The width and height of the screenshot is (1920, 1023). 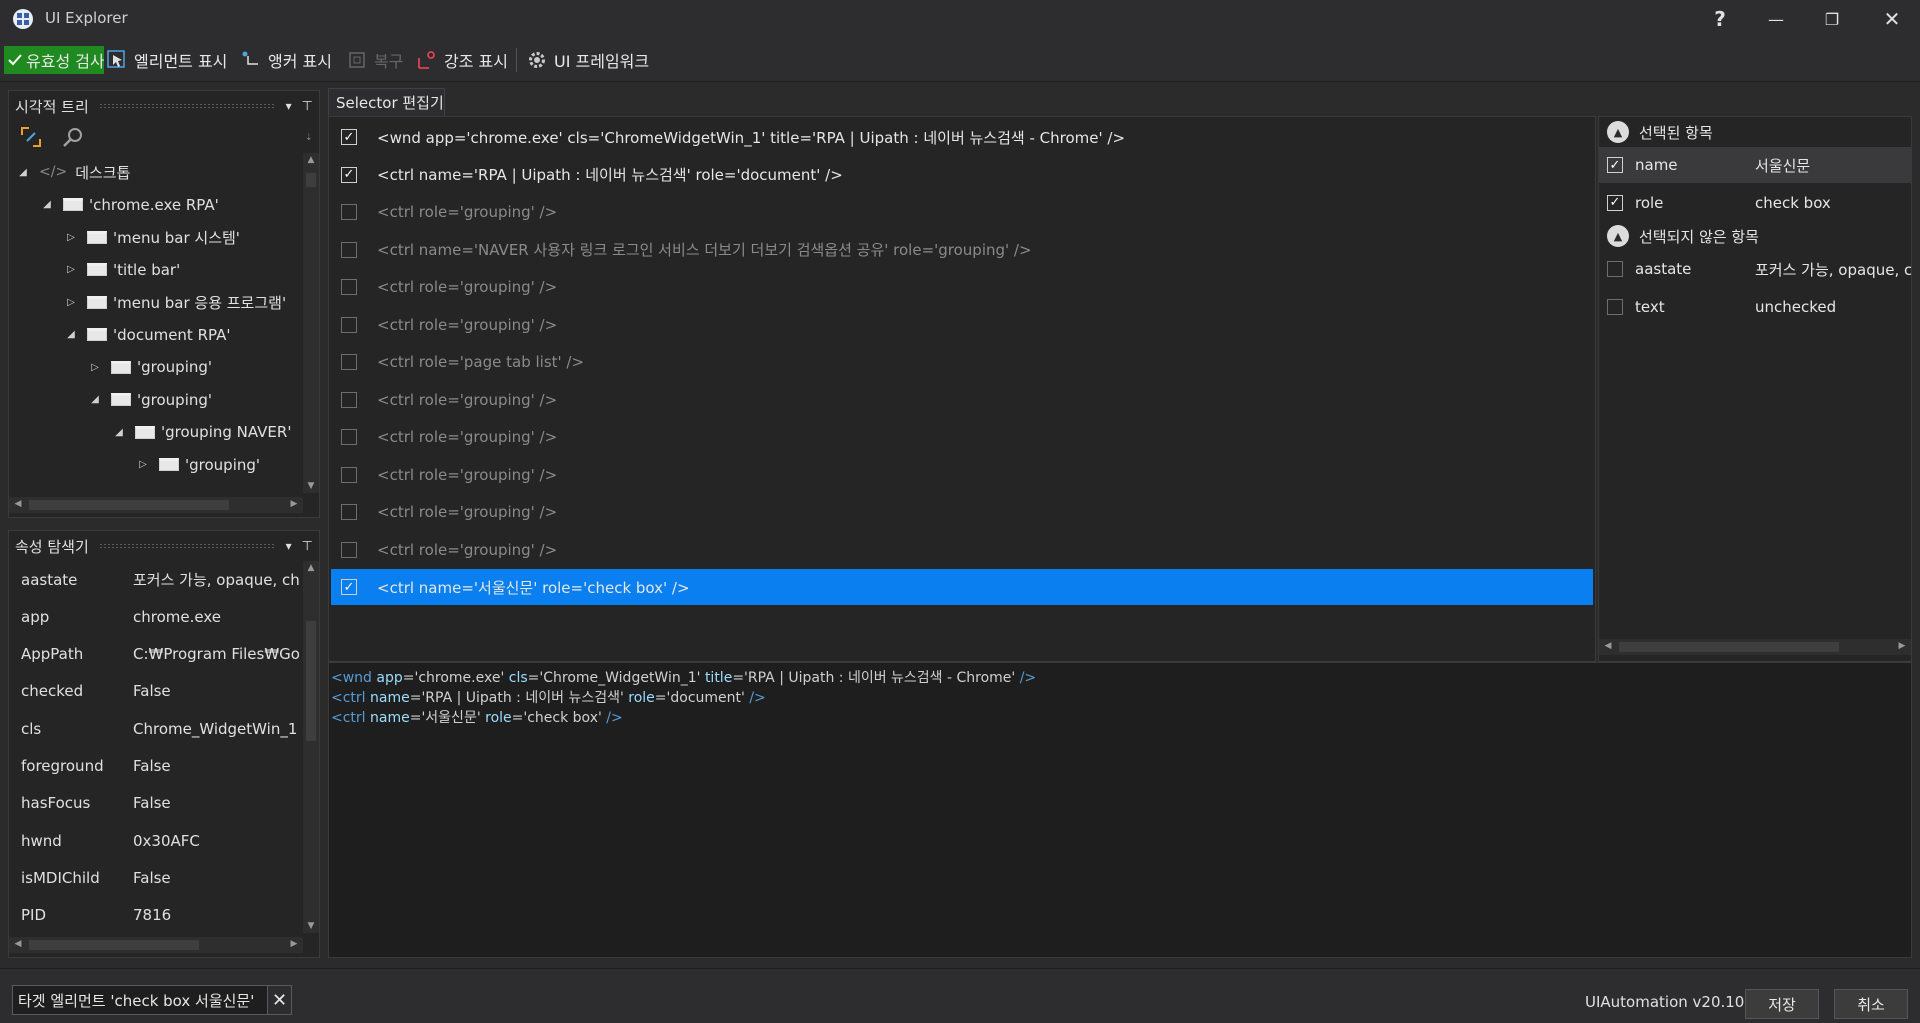 I want to click on selector-node-row: <ctrl role='page tab list' />, so click(x=962, y=362).